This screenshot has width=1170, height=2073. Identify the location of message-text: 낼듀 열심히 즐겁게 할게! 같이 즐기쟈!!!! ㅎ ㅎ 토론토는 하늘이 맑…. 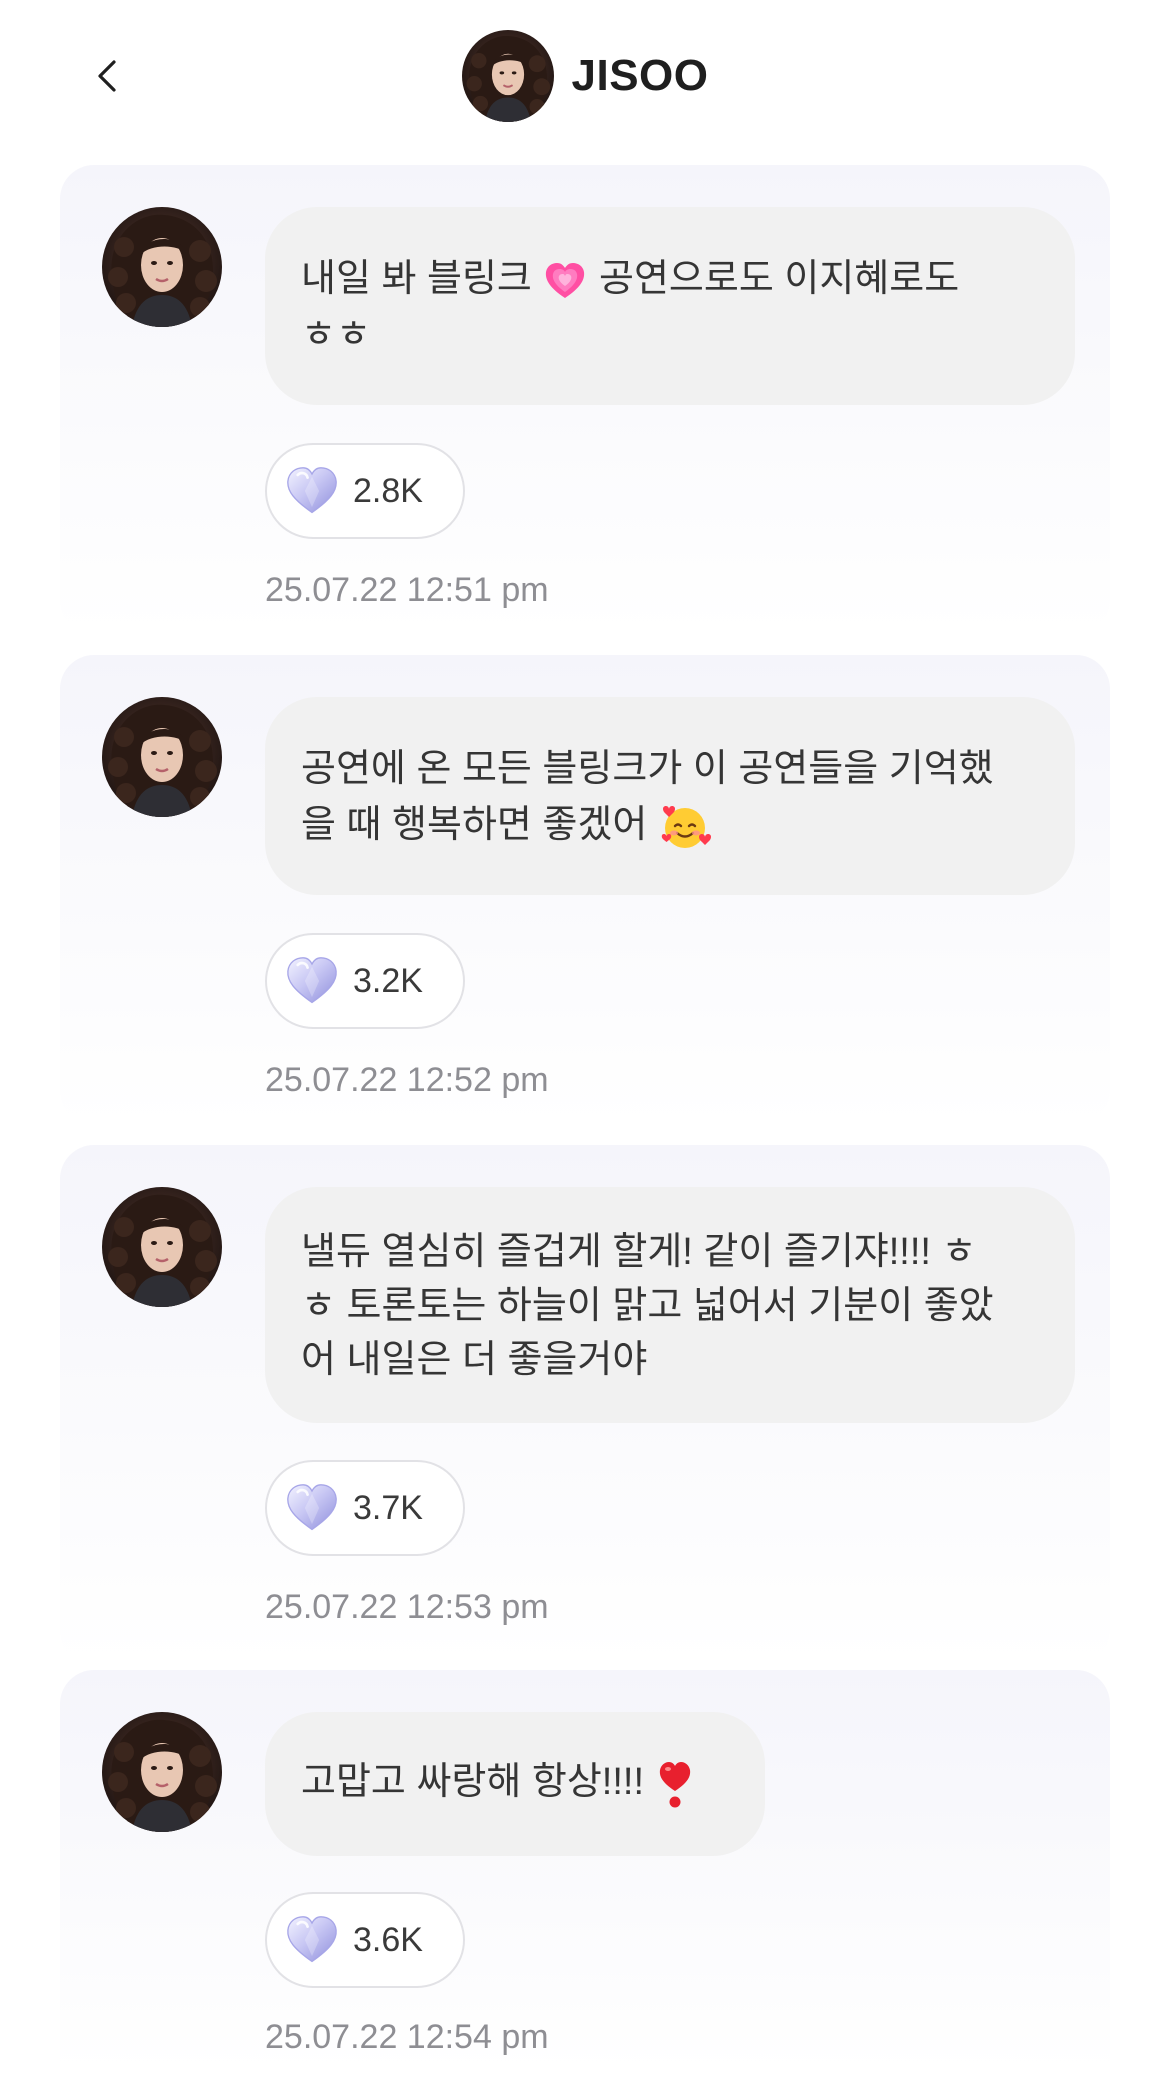
(647, 1306).